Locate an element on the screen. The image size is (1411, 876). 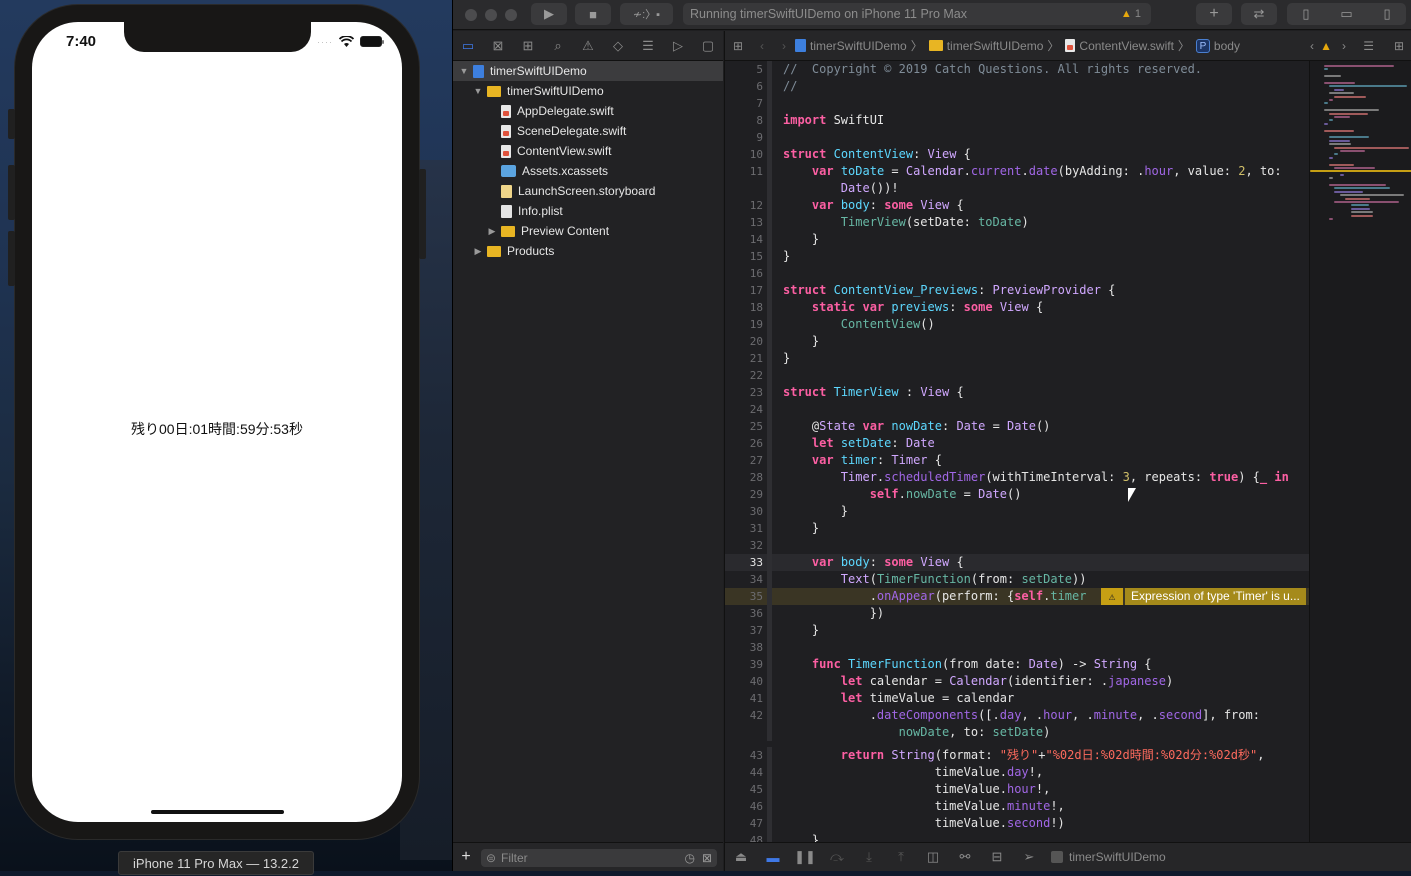
line-number: 43 is located at coordinates (744, 755).